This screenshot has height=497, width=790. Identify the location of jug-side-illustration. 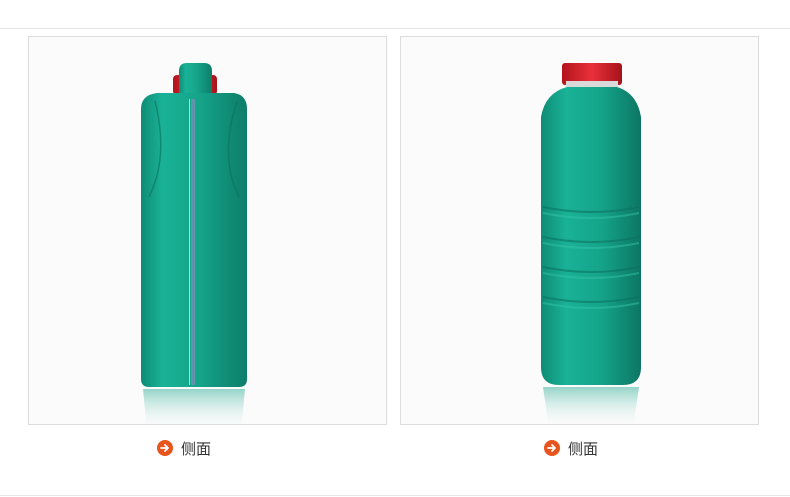
(194, 243).